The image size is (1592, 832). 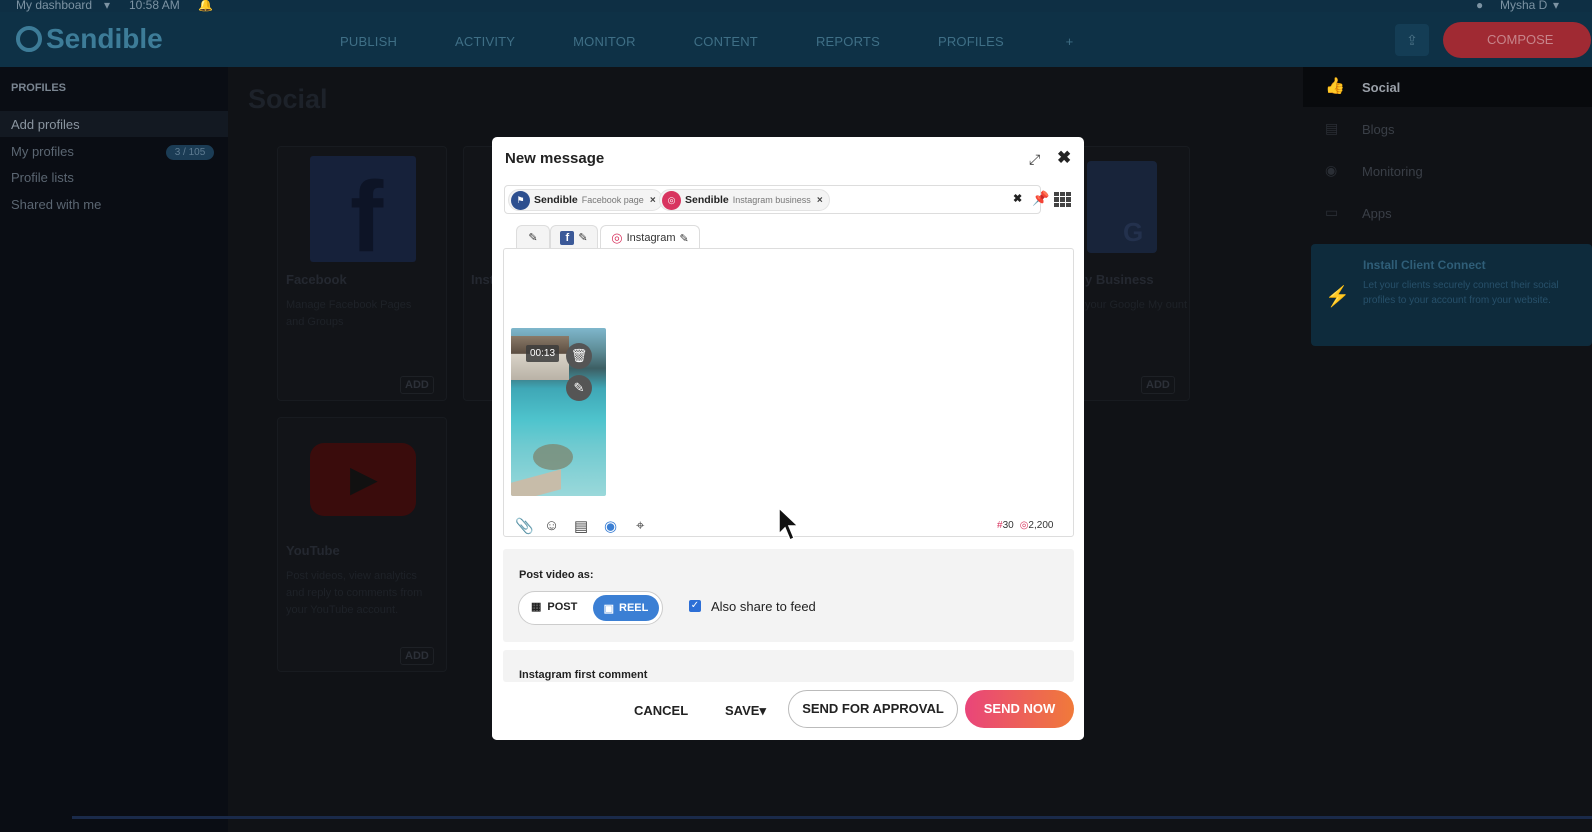 I want to click on nav-publish: PUBLISH, so click(x=368, y=41).